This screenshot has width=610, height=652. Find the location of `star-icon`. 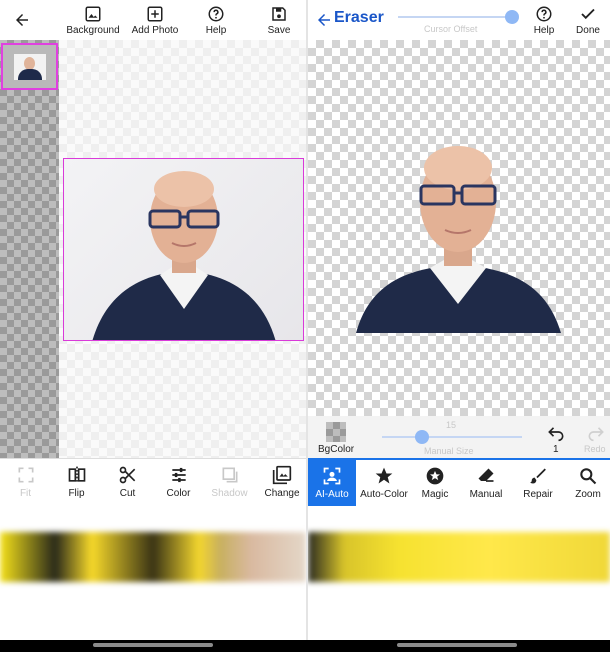

star-icon is located at coordinates (384, 475).